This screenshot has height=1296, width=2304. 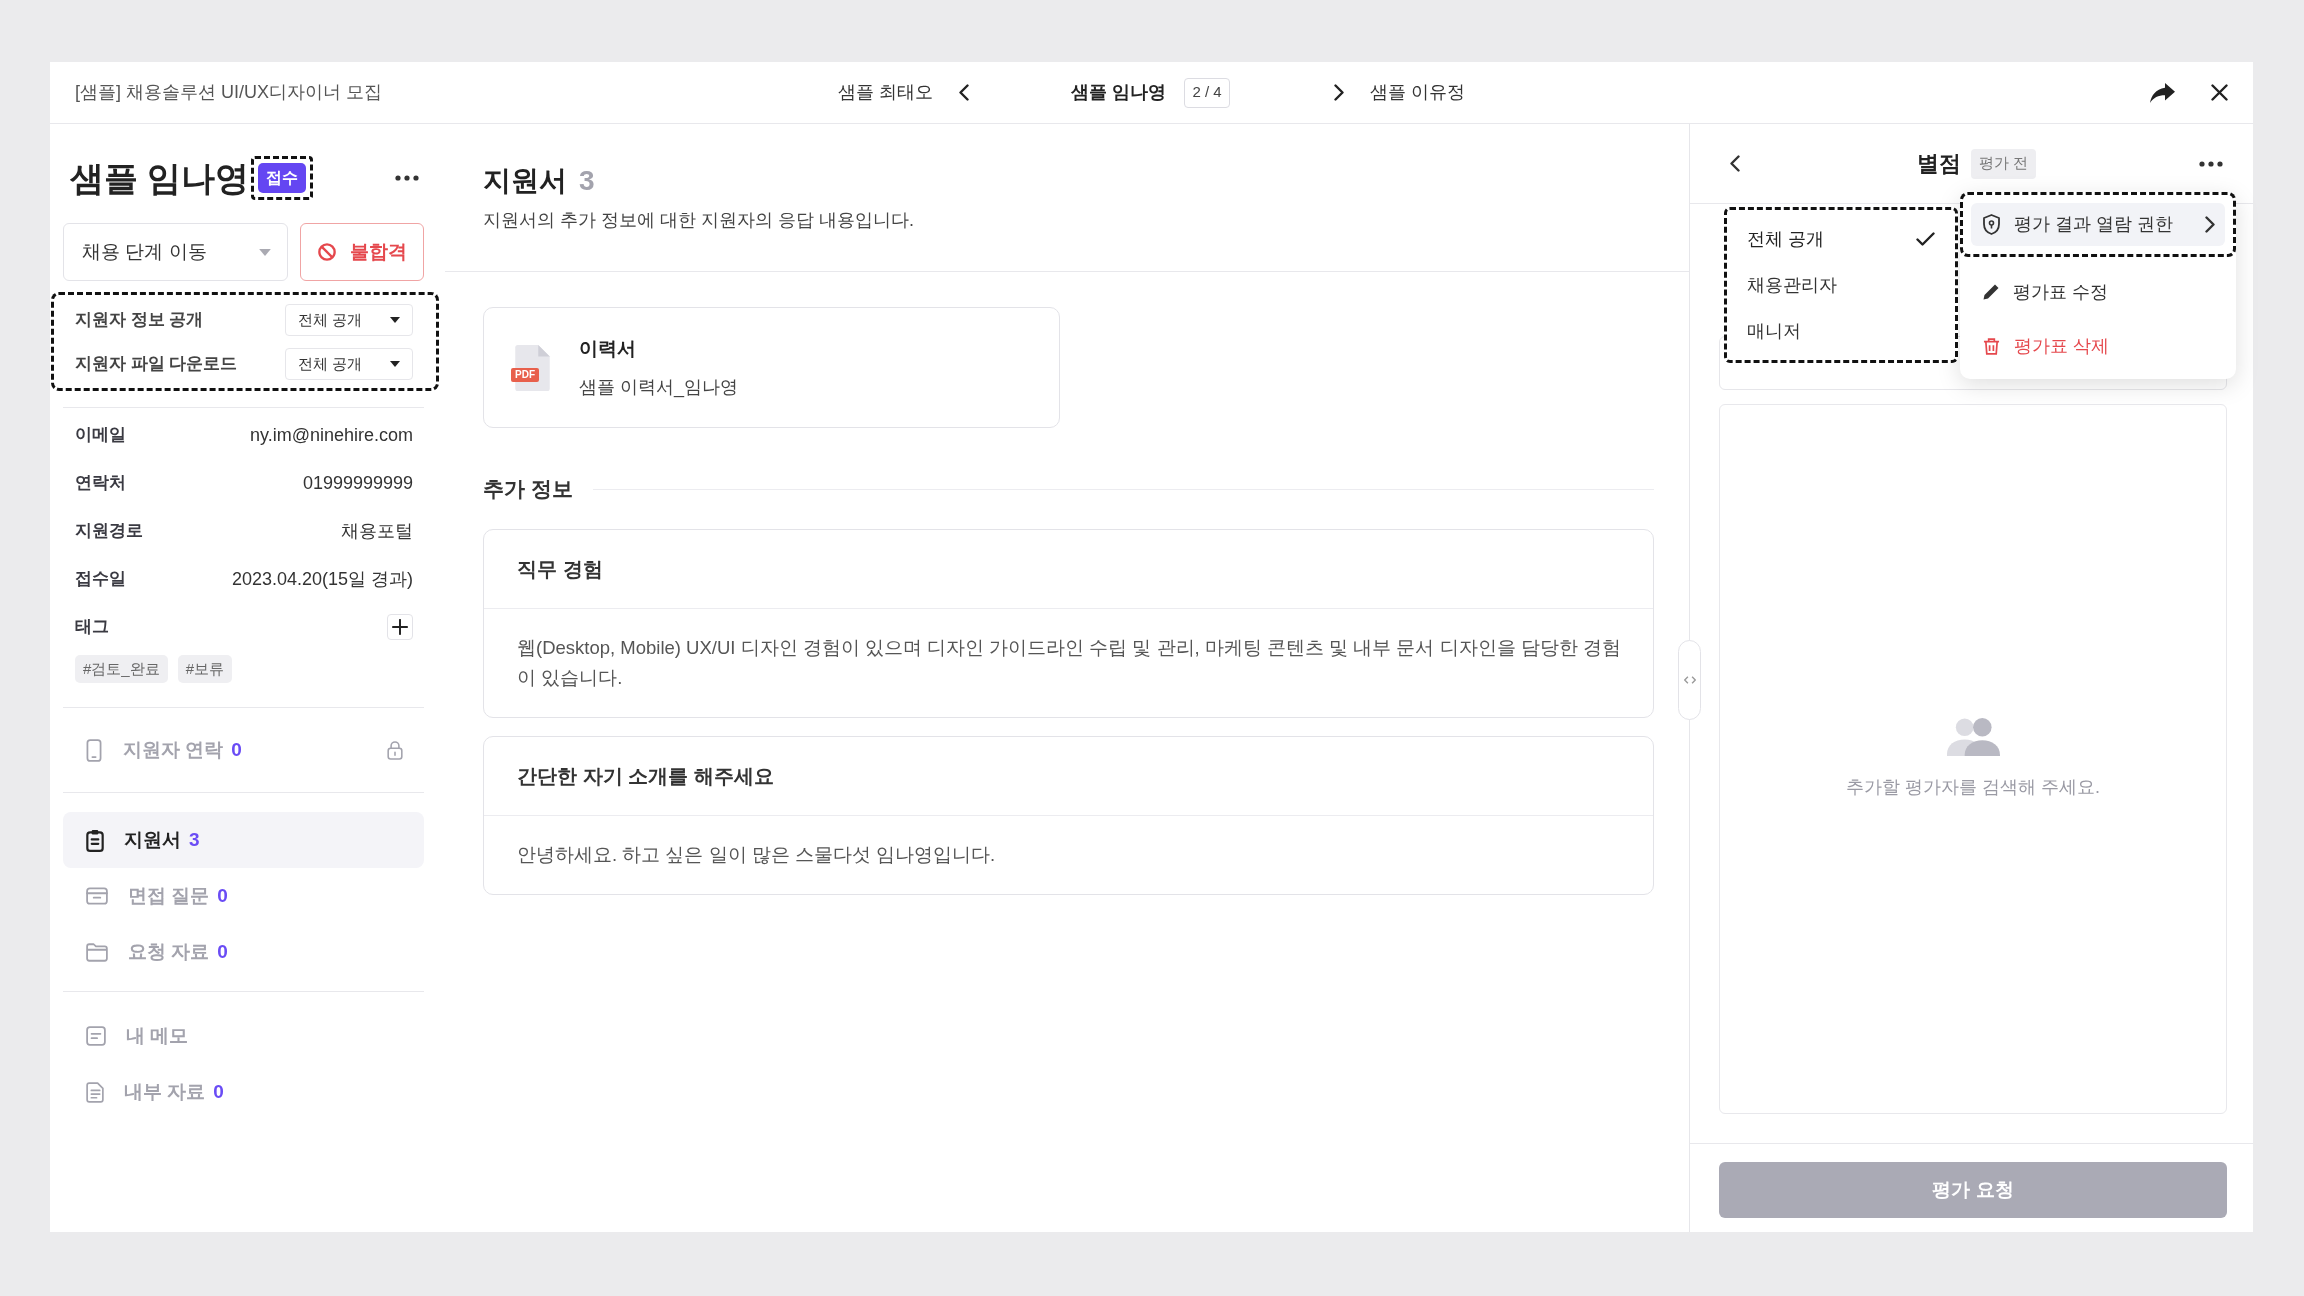 I want to click on people-icon, so click(x=1973, y=736).